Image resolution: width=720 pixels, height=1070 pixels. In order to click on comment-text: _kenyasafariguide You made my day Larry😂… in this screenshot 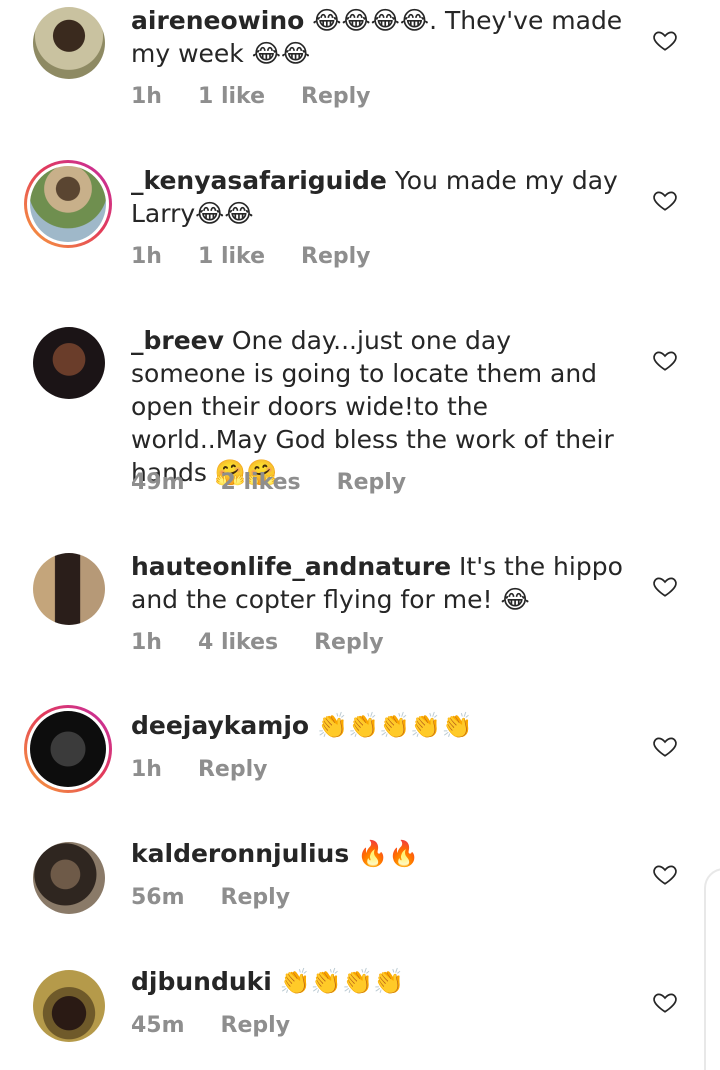, I will do `click(381, 197)`.